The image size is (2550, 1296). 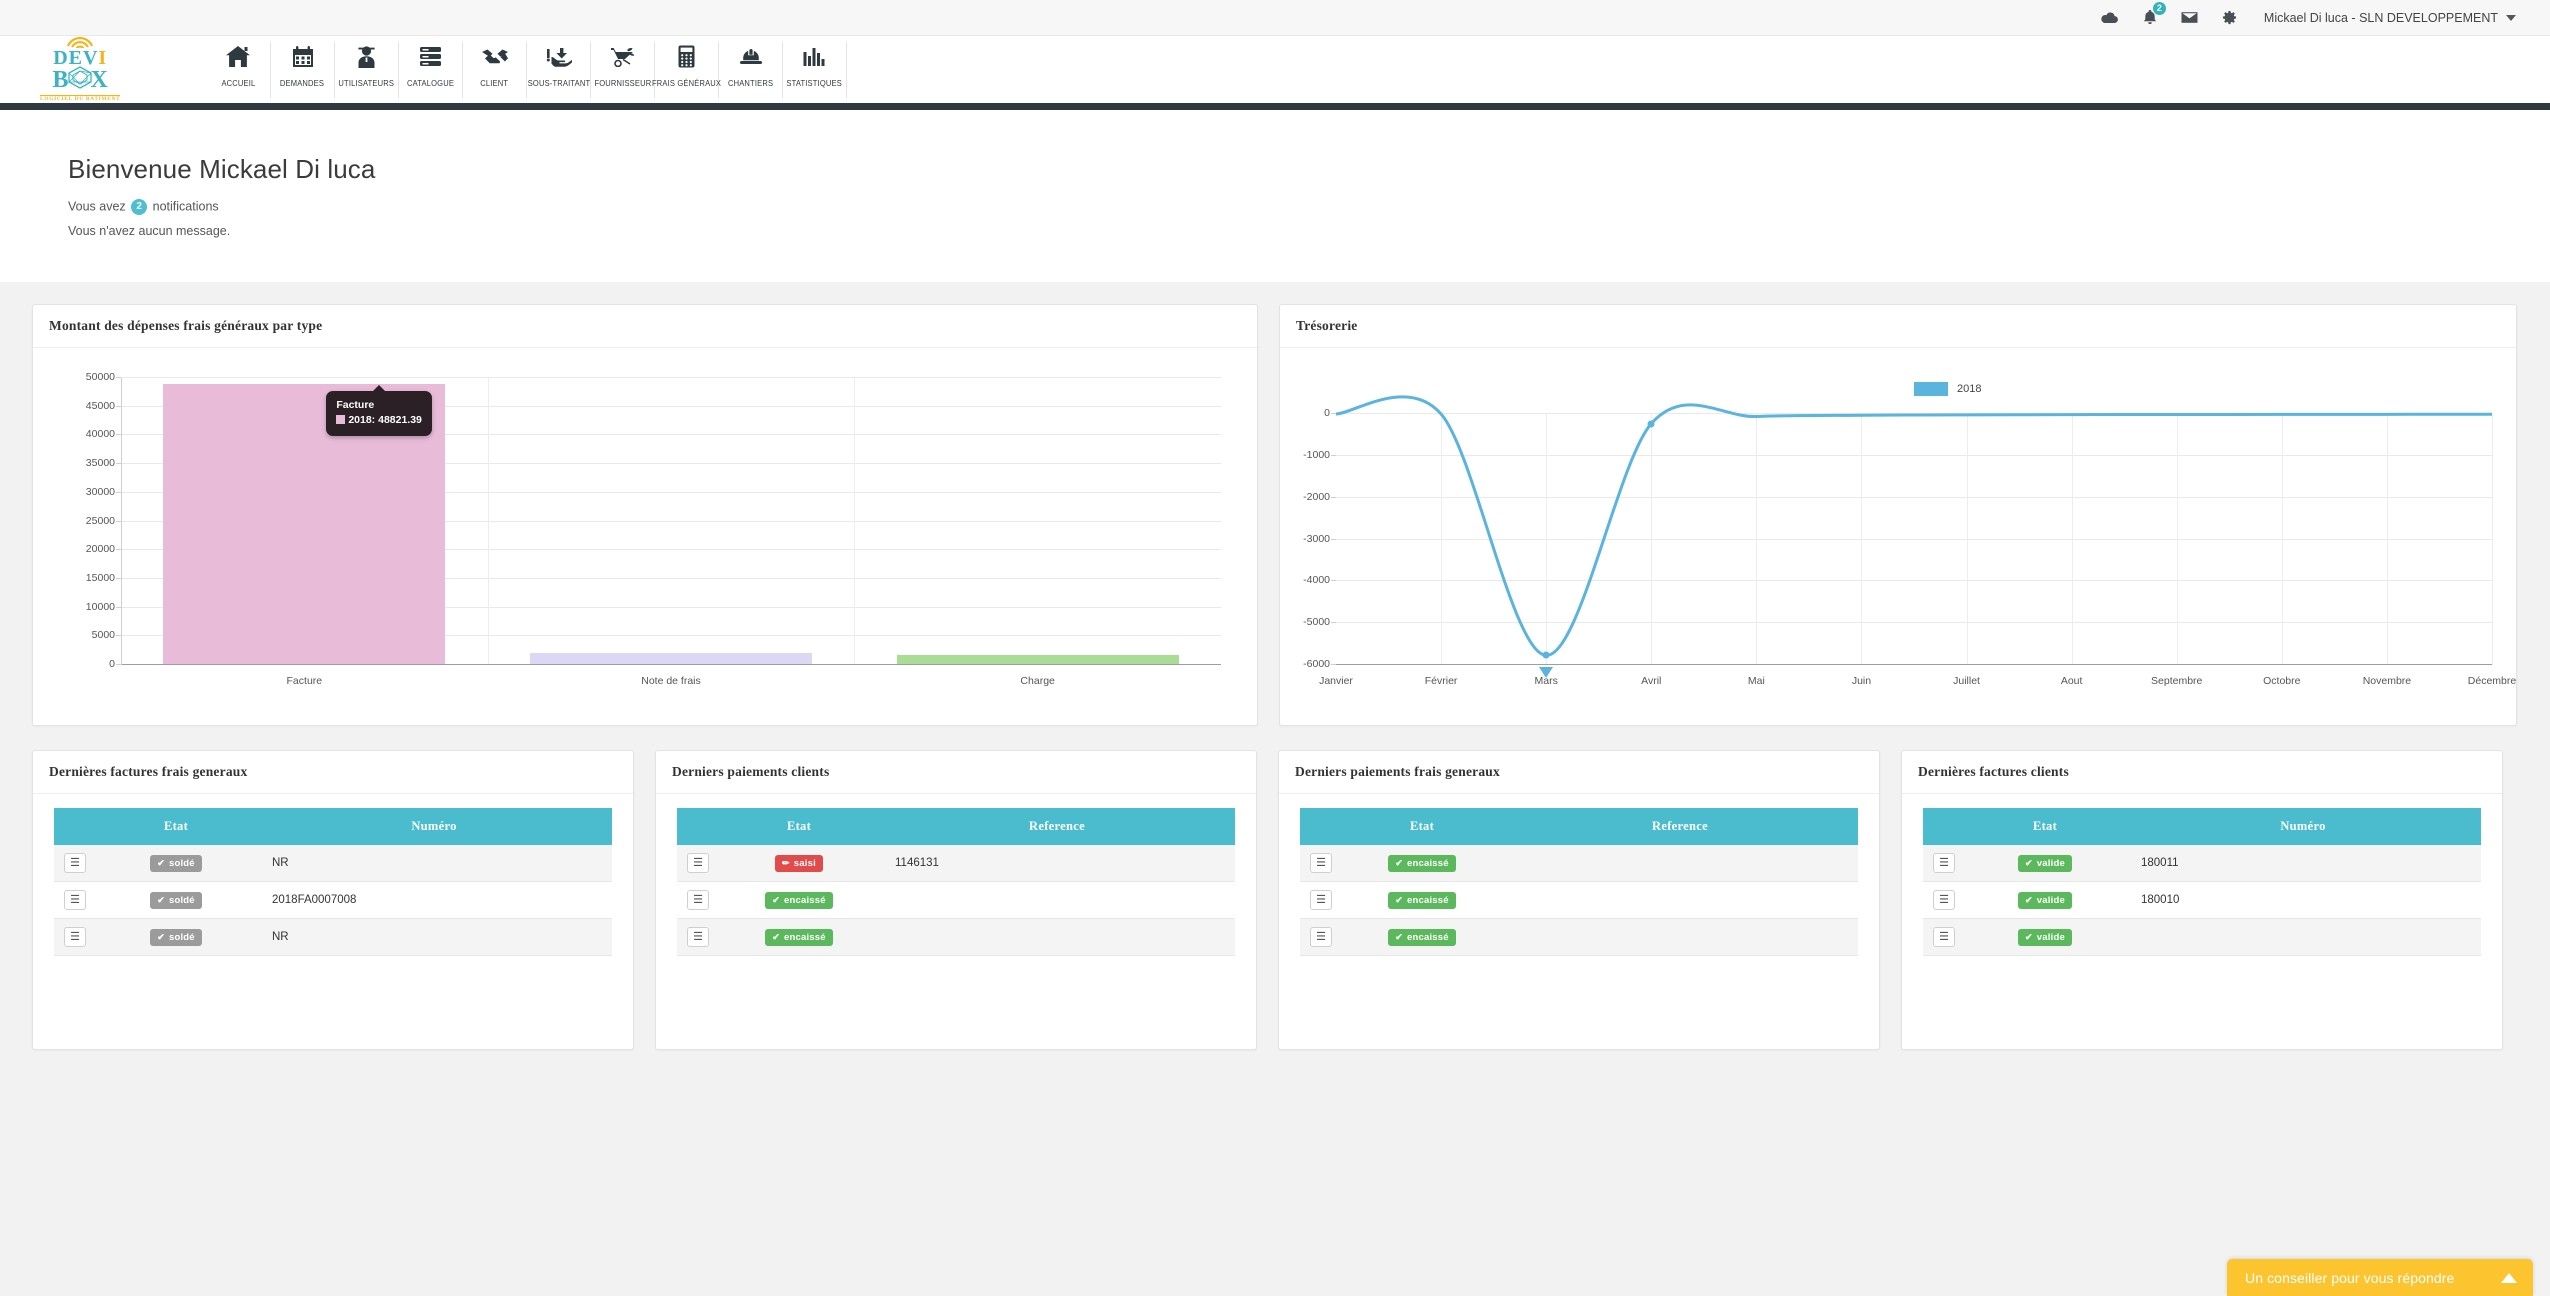 I want to click on envelope-icon, so click(x=2190, y=18).